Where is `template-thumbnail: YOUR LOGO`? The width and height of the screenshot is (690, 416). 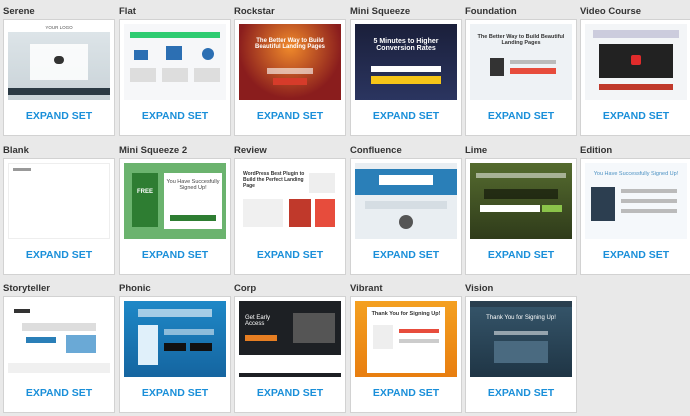
template-thumbnail: YOUR LOGO is located at coordinates (59, 62).